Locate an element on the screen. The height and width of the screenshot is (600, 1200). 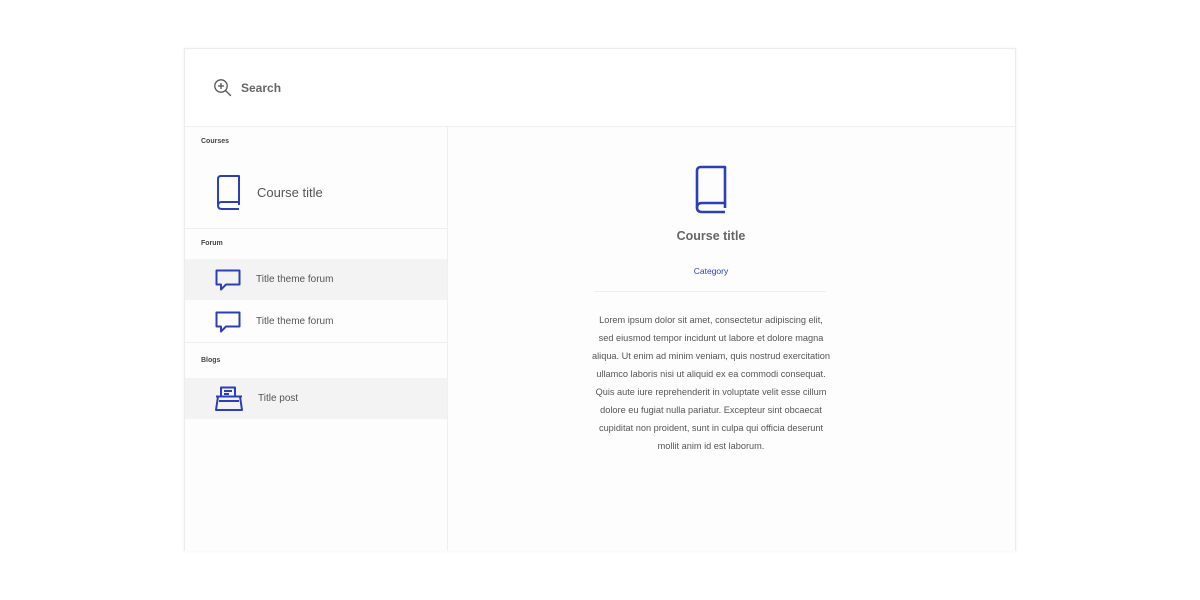
section-label-blogs: Blogs is located at coordinates (211, 360).